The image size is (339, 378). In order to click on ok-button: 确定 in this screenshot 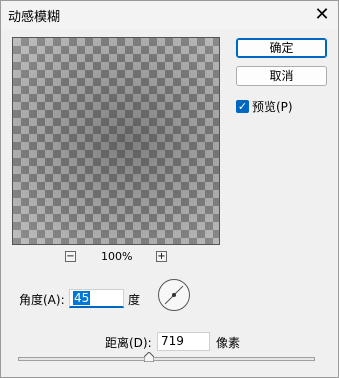, I will do `click(281, 48)`.